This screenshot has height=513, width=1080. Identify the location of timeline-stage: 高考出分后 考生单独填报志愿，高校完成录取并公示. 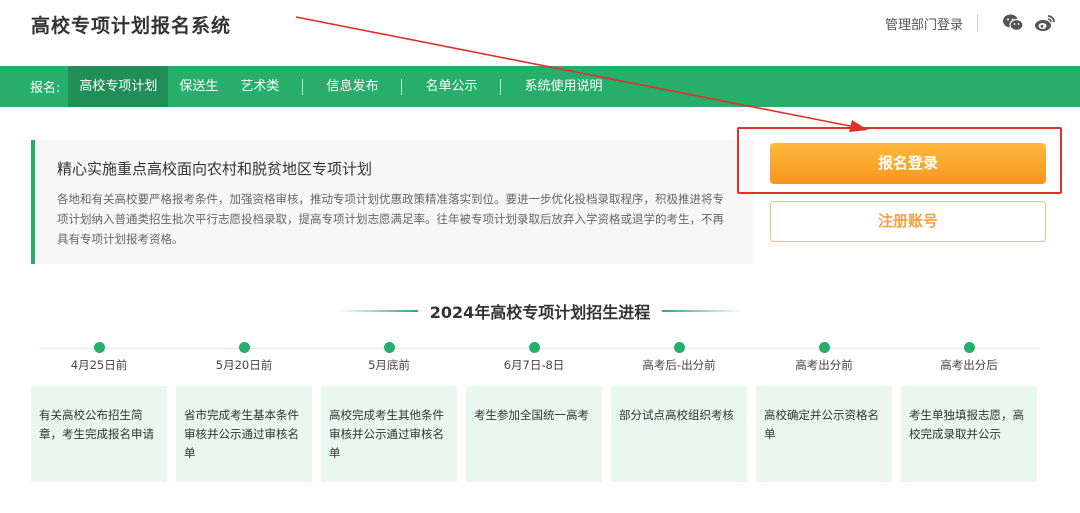
(969, 412).